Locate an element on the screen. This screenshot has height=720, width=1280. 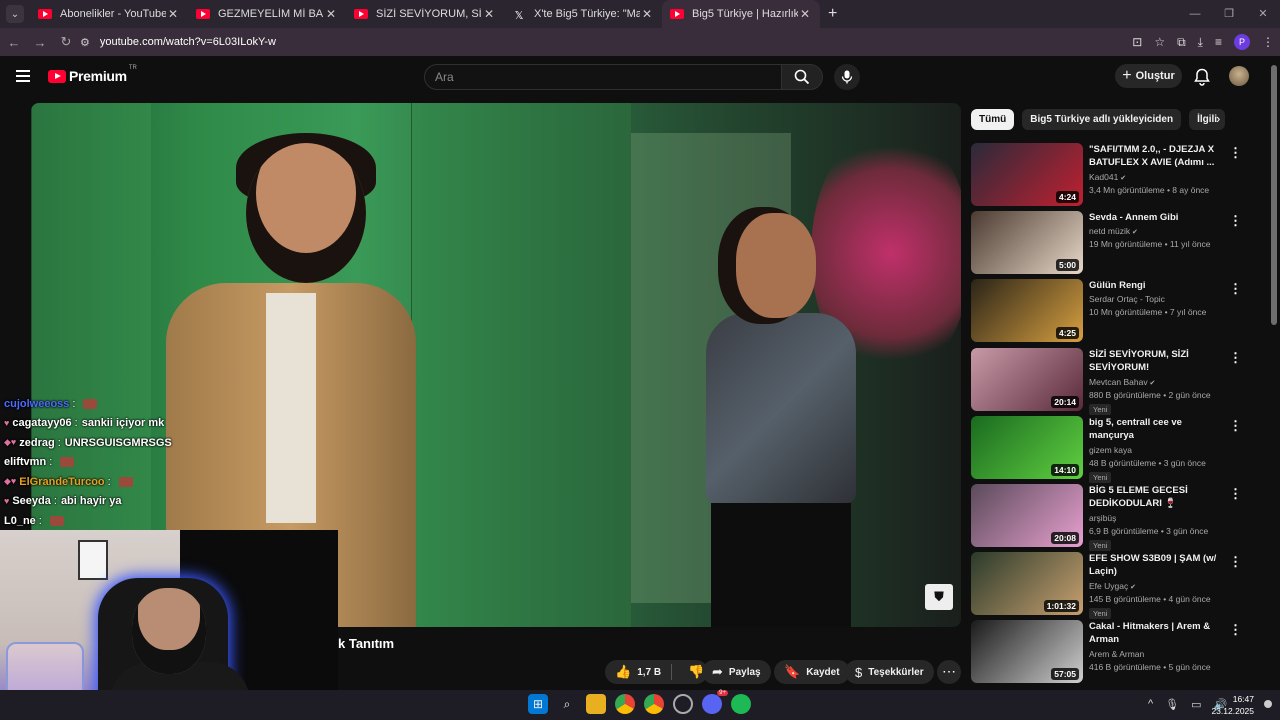
channel-watermark-icon: ⛊ is located at coordinates (939, 597).